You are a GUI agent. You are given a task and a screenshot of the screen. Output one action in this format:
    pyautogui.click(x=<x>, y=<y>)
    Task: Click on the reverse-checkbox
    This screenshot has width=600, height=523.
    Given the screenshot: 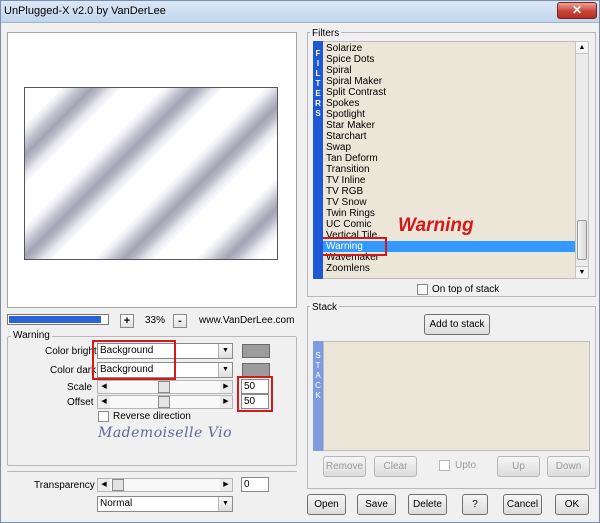 What is the action you would take?
    pyautogui.click(x=103, y=416)
    